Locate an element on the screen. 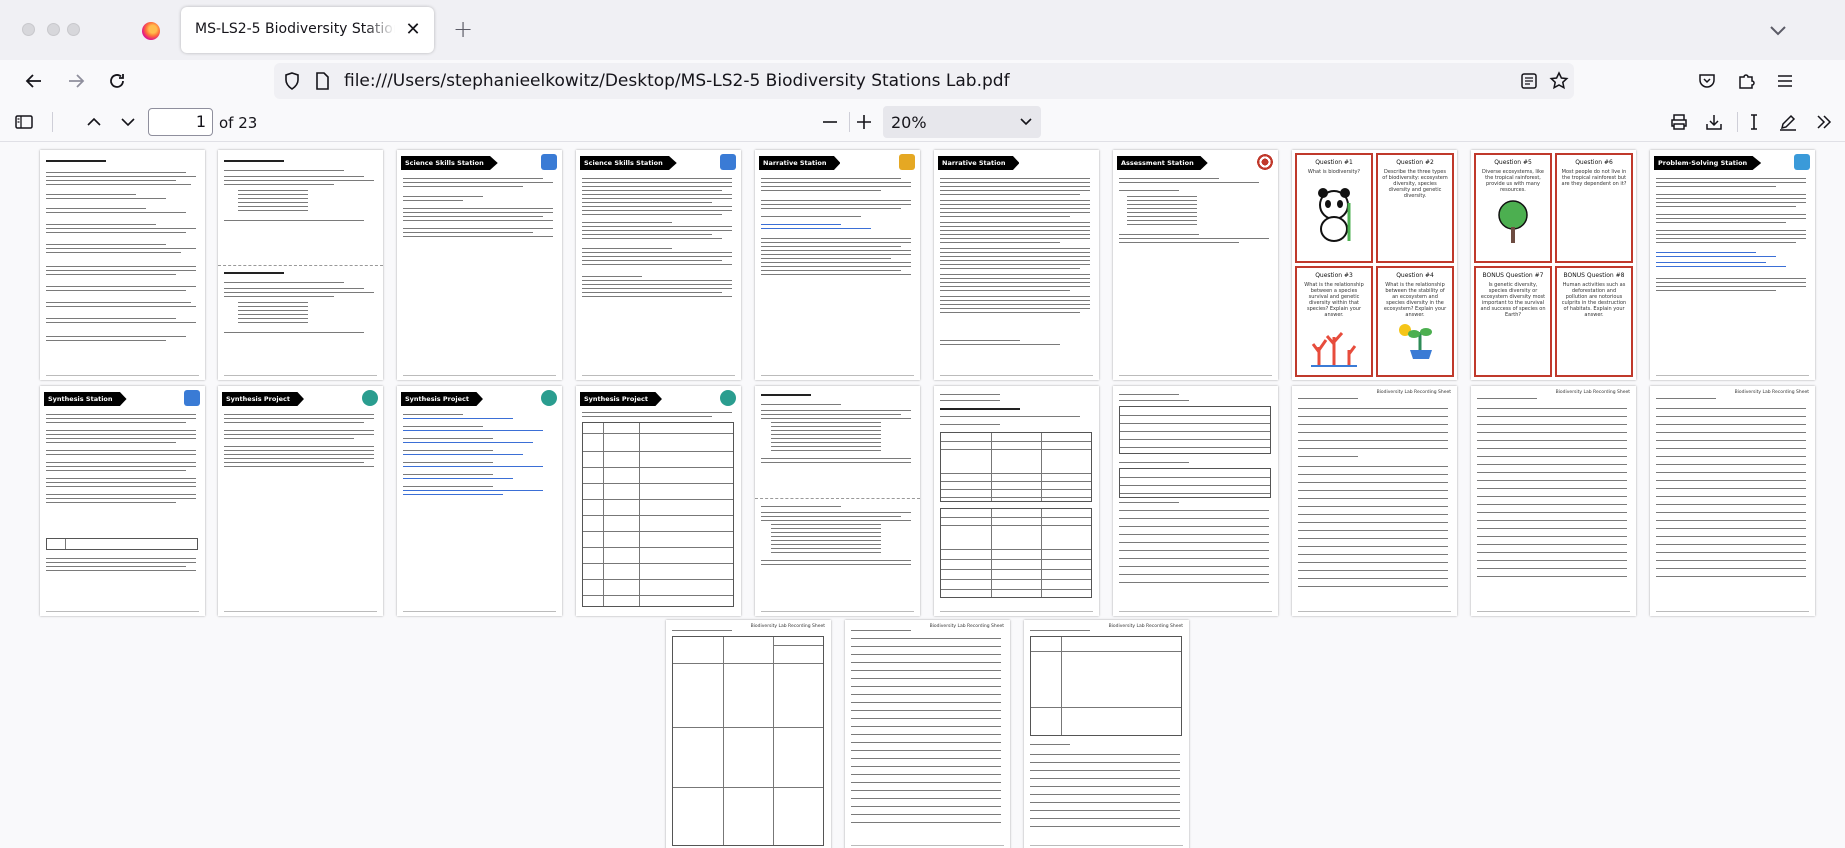 The width and height of the screenshot is (1845, 848). maximize-window-button is located at coordinates (73, 29).